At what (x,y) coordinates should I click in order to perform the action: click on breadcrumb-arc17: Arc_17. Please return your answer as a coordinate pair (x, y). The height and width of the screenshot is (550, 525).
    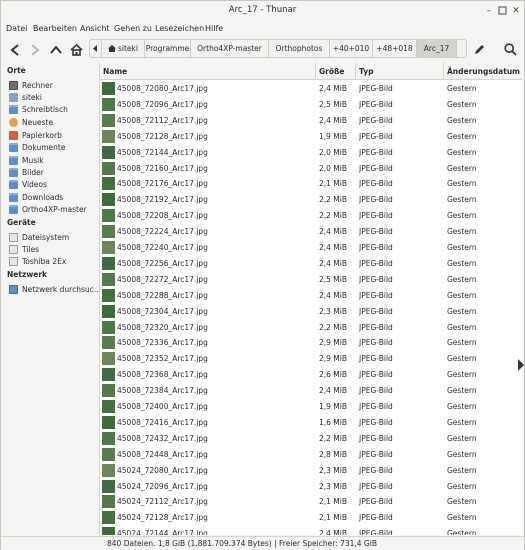
    Looking at the image, I should click on (437, 48).